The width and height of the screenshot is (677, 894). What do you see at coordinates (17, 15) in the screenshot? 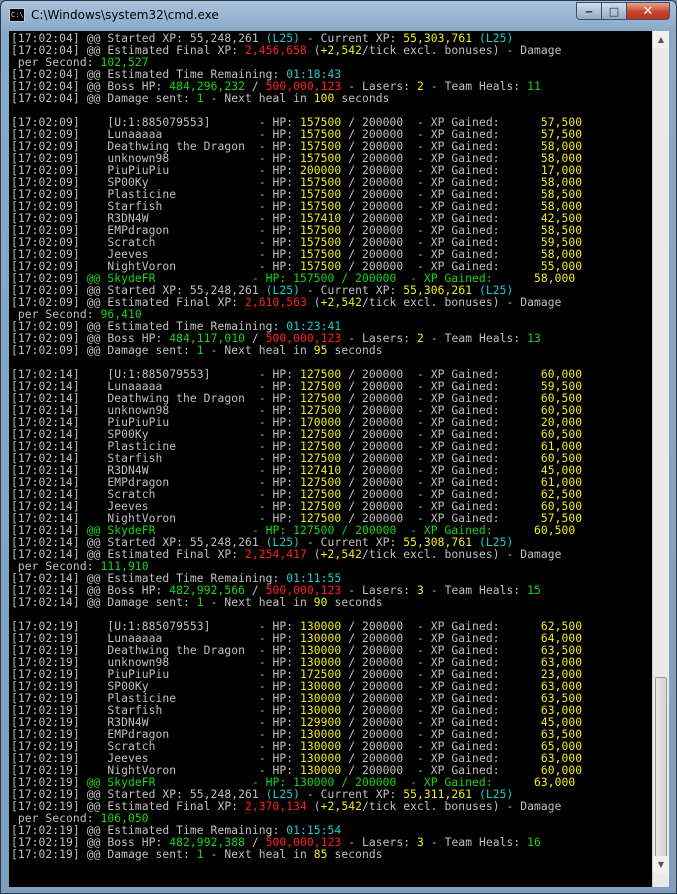
I see `cmd-app-icon: C:\` at bounding box center [17, 15].